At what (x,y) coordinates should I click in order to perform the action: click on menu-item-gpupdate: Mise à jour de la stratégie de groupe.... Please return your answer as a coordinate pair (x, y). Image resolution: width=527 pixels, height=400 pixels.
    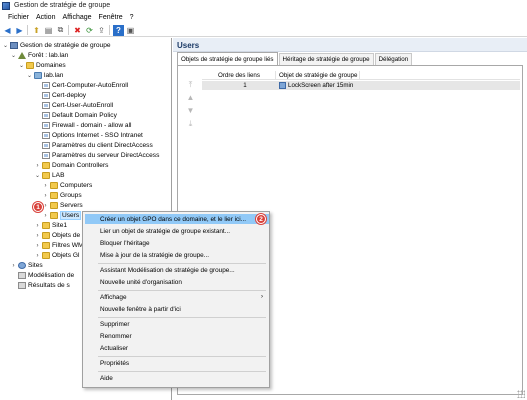
    Looking at the image, I should click on (177, 255).